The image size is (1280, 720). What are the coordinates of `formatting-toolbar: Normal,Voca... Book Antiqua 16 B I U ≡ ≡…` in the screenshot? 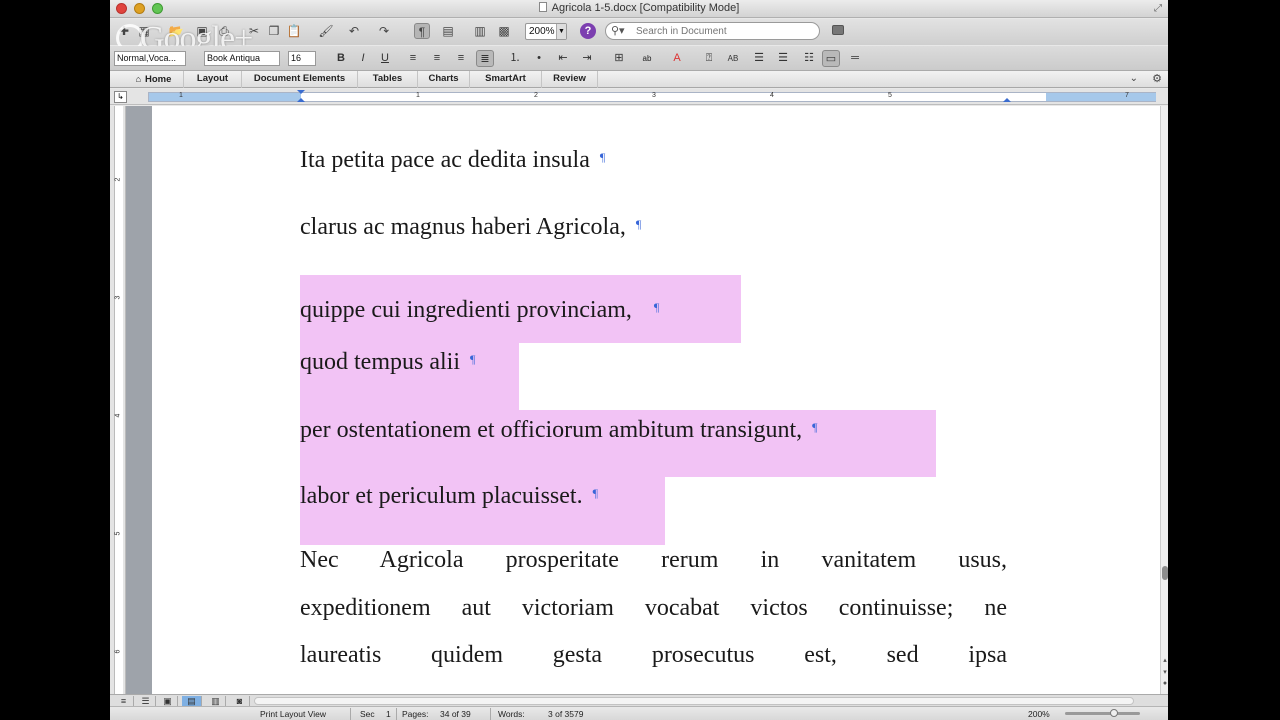 It's located at (639, 58).